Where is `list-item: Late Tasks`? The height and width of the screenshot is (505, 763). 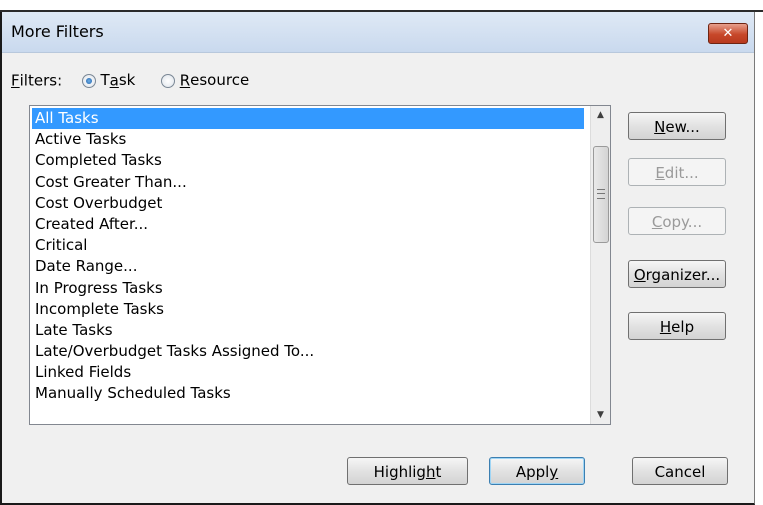 list-item: Late Tasks is located at coordinates (308, 330).